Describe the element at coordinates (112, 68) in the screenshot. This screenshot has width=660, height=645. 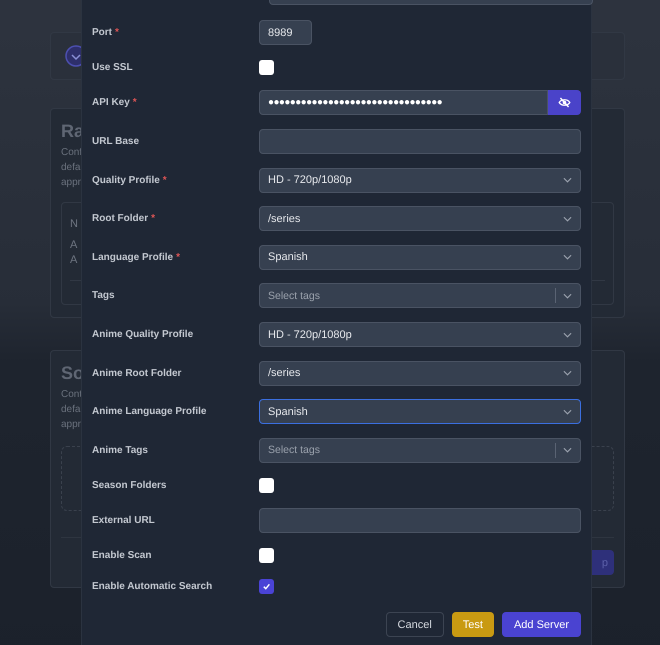
I see `field-label: Use SSL` at that location.